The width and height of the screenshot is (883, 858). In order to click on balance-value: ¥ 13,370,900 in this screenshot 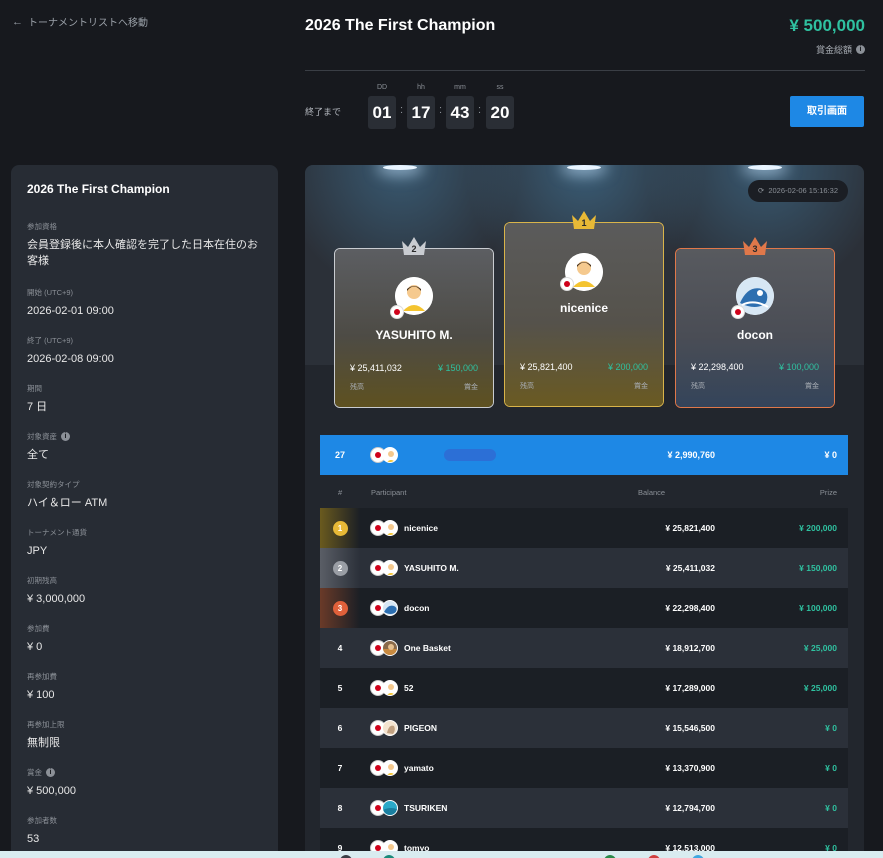, I will do `click(690, 768)`.